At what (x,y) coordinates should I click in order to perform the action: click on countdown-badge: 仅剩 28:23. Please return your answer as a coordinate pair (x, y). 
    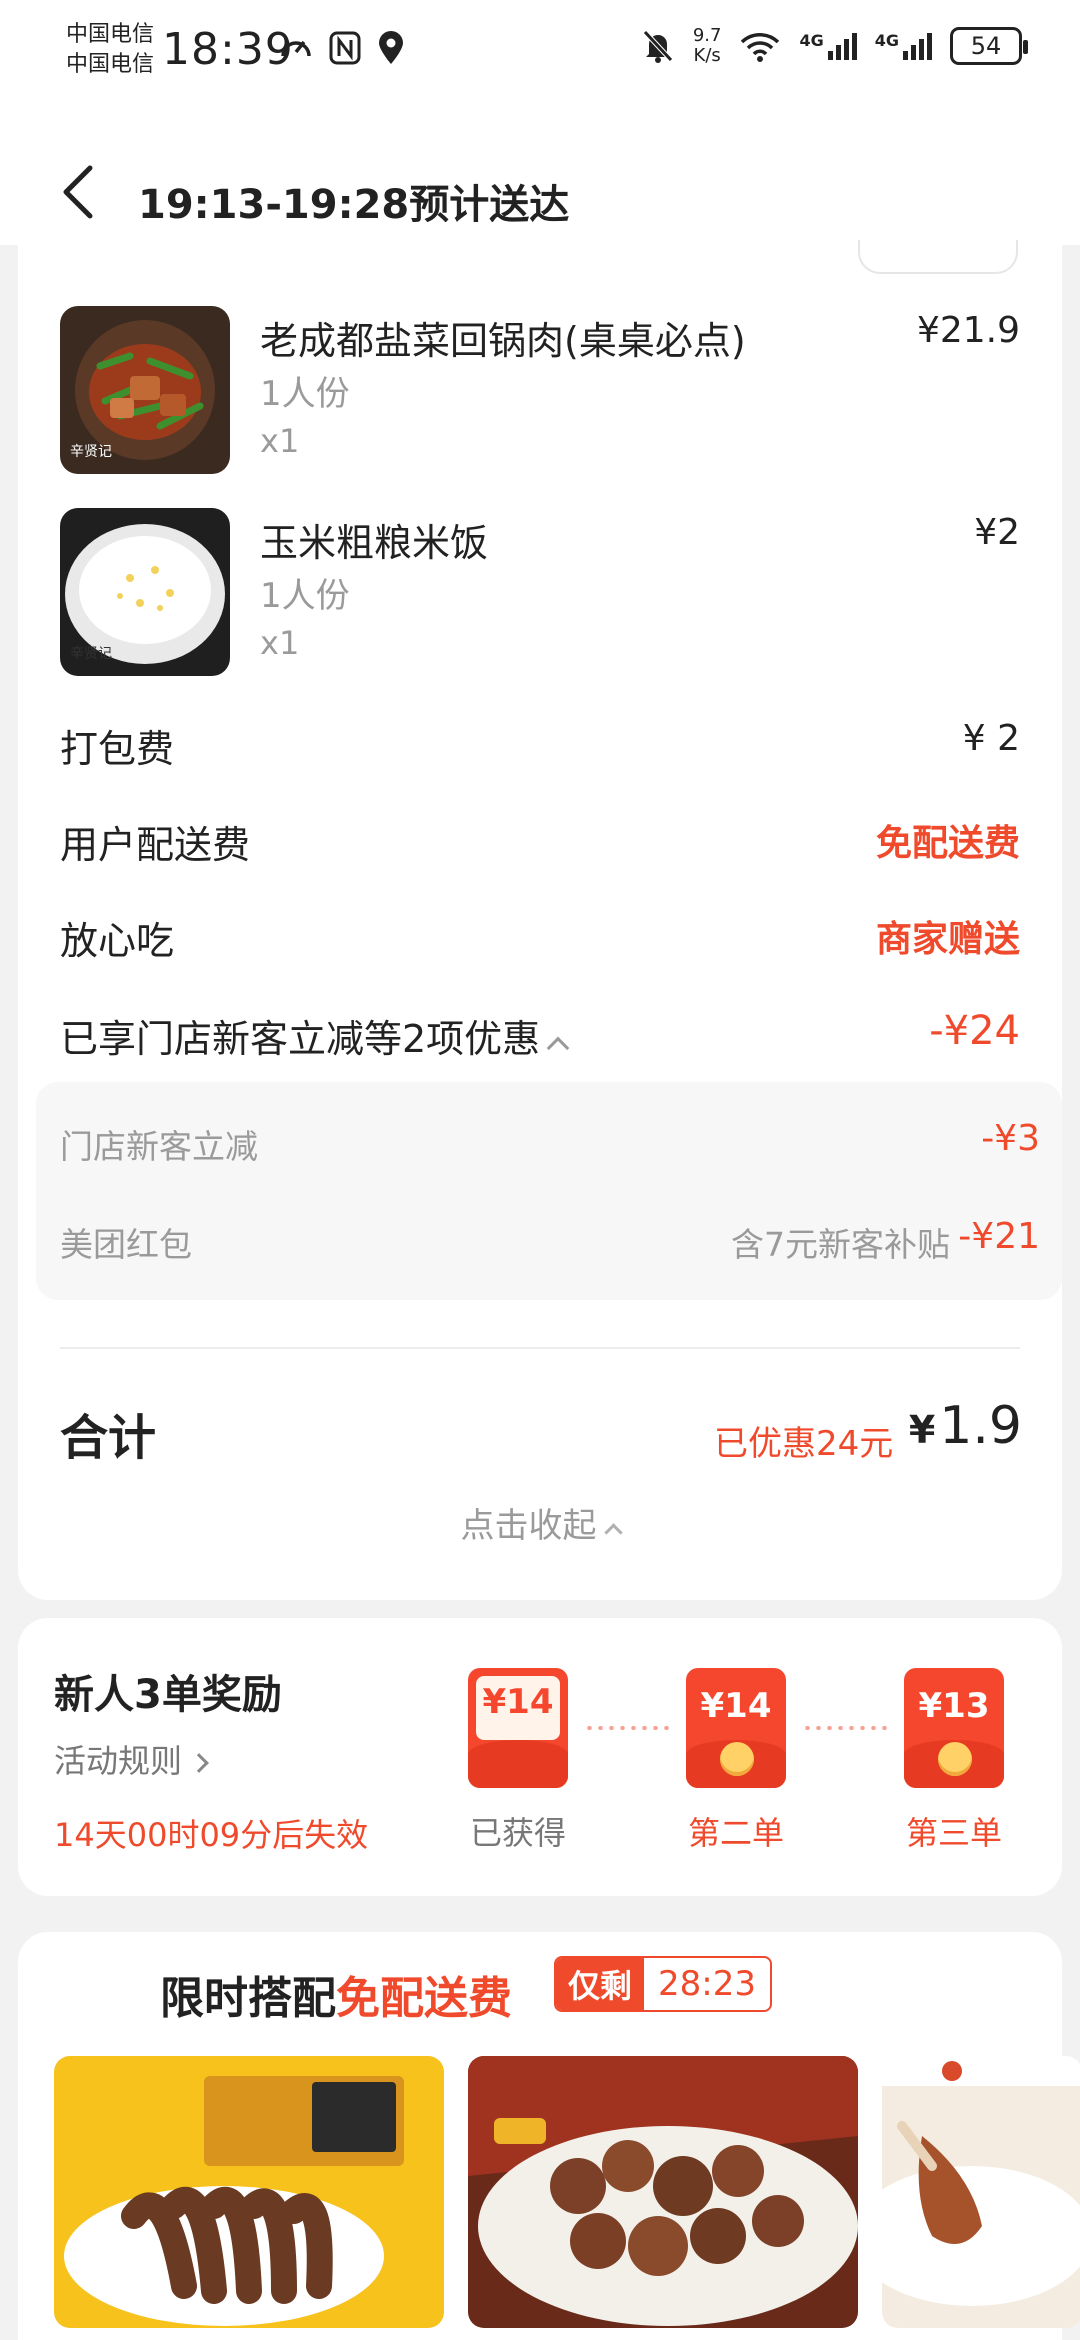
    Looking at the image, I should click on (663, 1984).